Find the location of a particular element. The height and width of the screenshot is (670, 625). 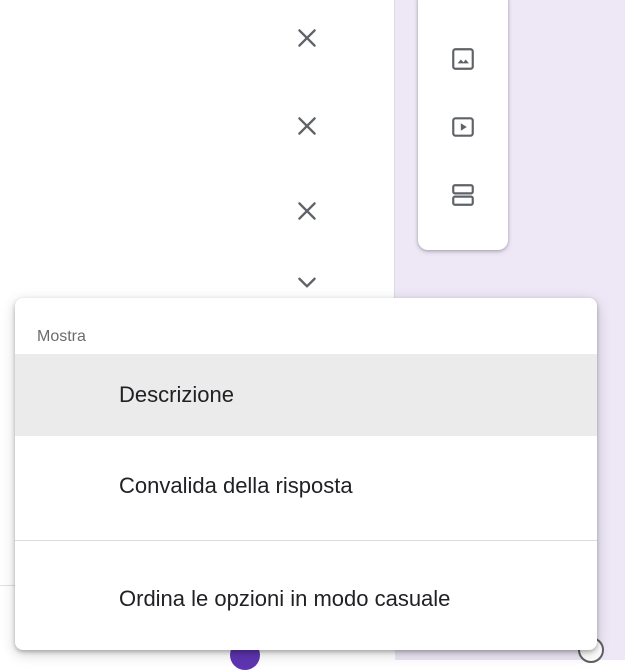

menu-divider is located at coordinates (306, 540).